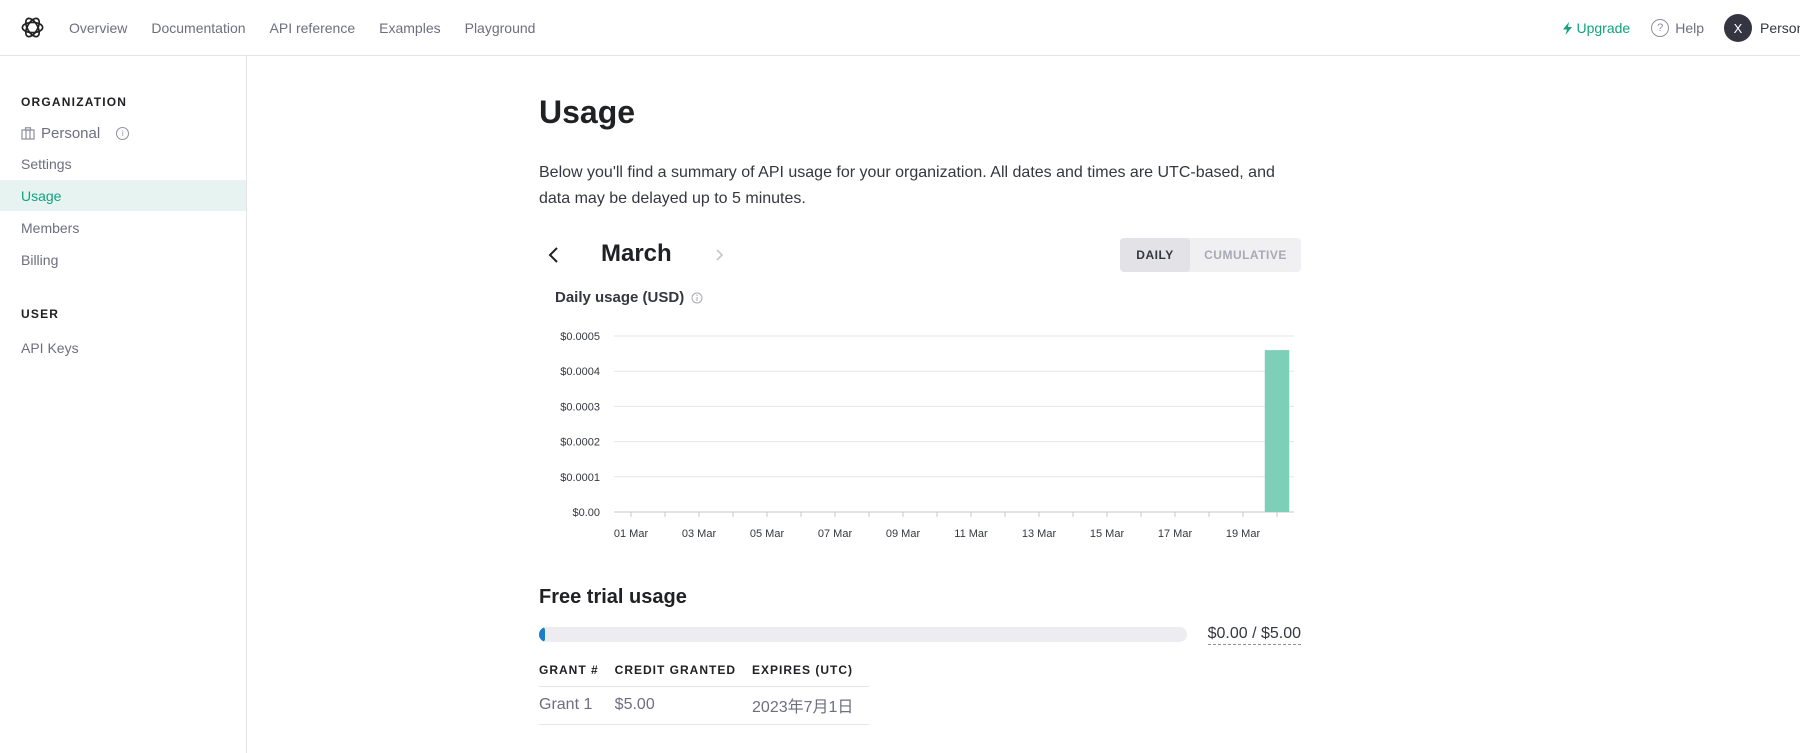 The width and height of the screenshot is (1800, 753). I want to click on expires-date: 2023年7月1日, so click(811, 705).